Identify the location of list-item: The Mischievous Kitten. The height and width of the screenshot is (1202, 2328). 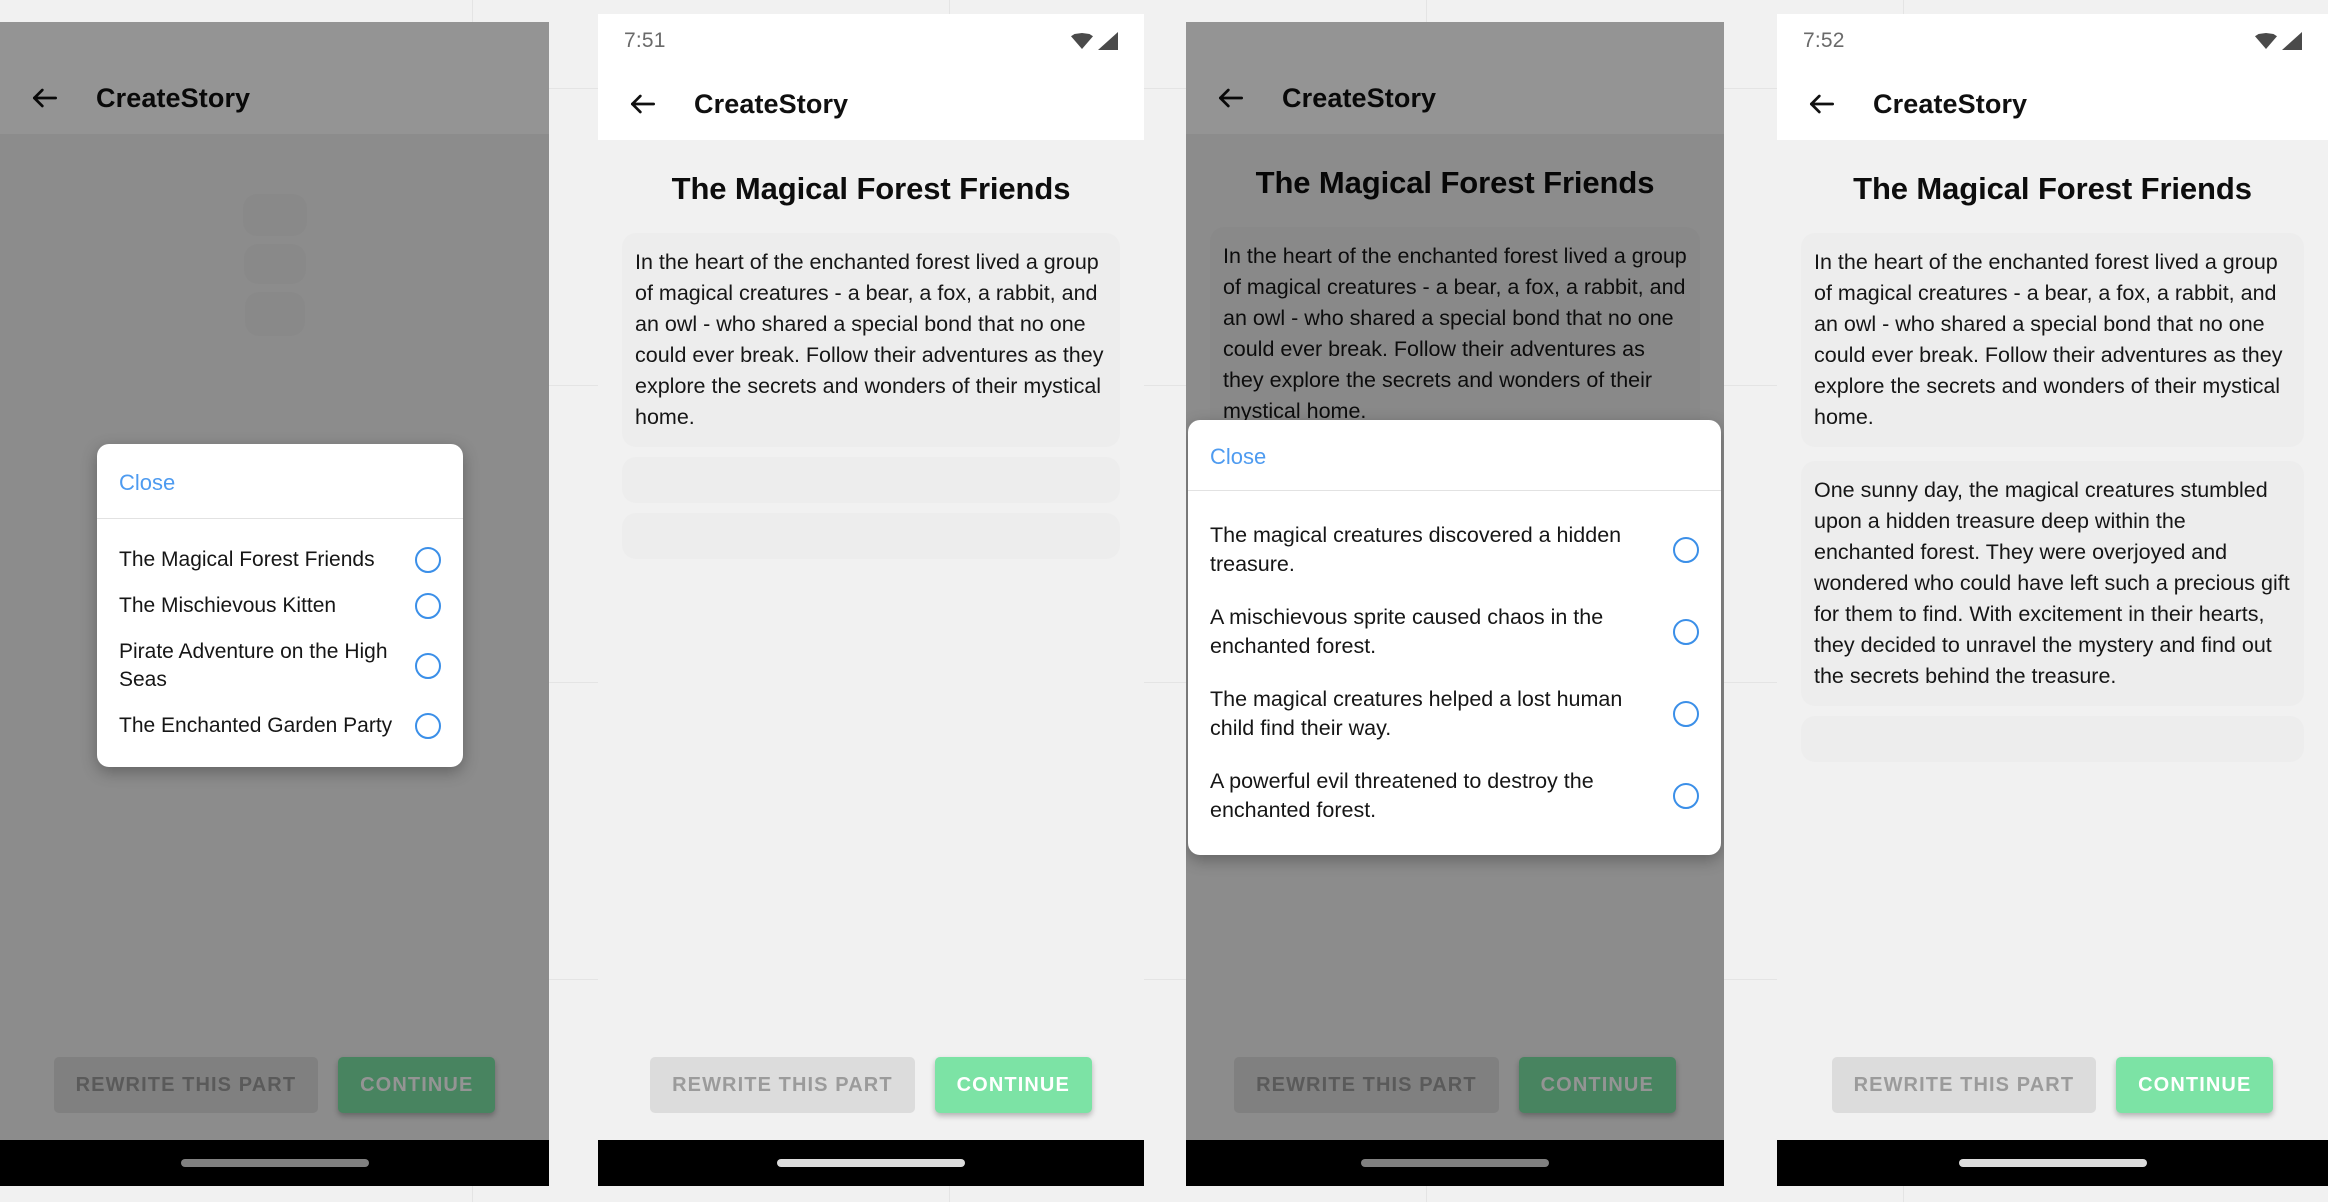
(280, 606).